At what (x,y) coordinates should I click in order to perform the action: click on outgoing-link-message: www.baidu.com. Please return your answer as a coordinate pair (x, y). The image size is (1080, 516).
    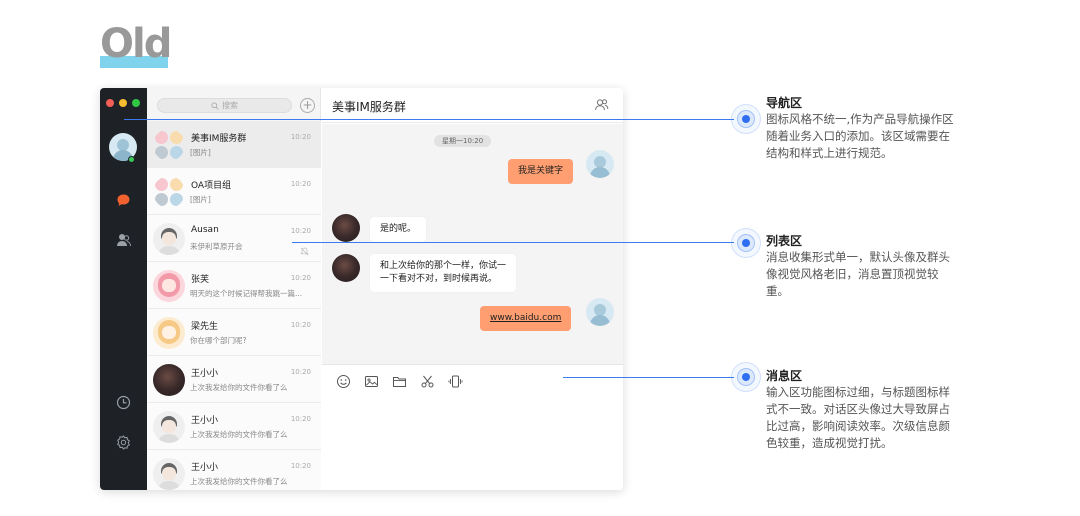
    Looking at the image, I should click on (526, 318).